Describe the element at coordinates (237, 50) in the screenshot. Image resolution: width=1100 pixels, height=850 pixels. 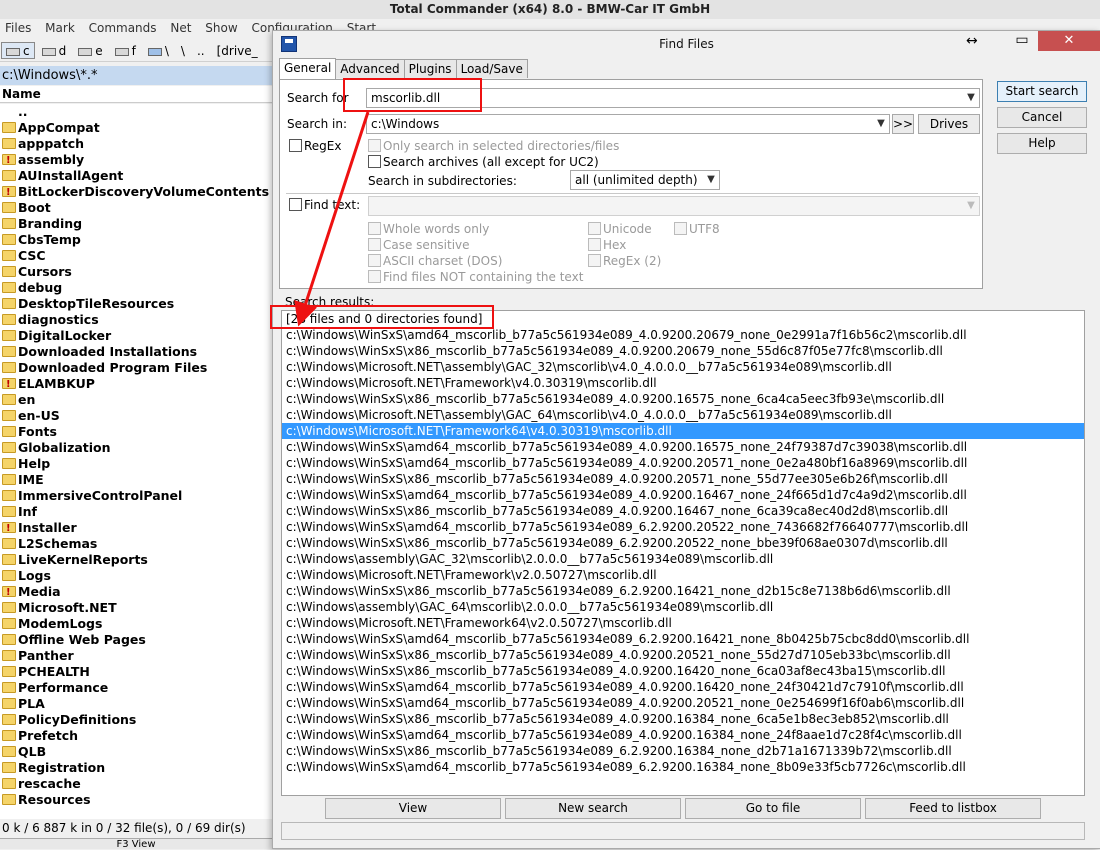
I see `drive-combo: [drive_` at that location.